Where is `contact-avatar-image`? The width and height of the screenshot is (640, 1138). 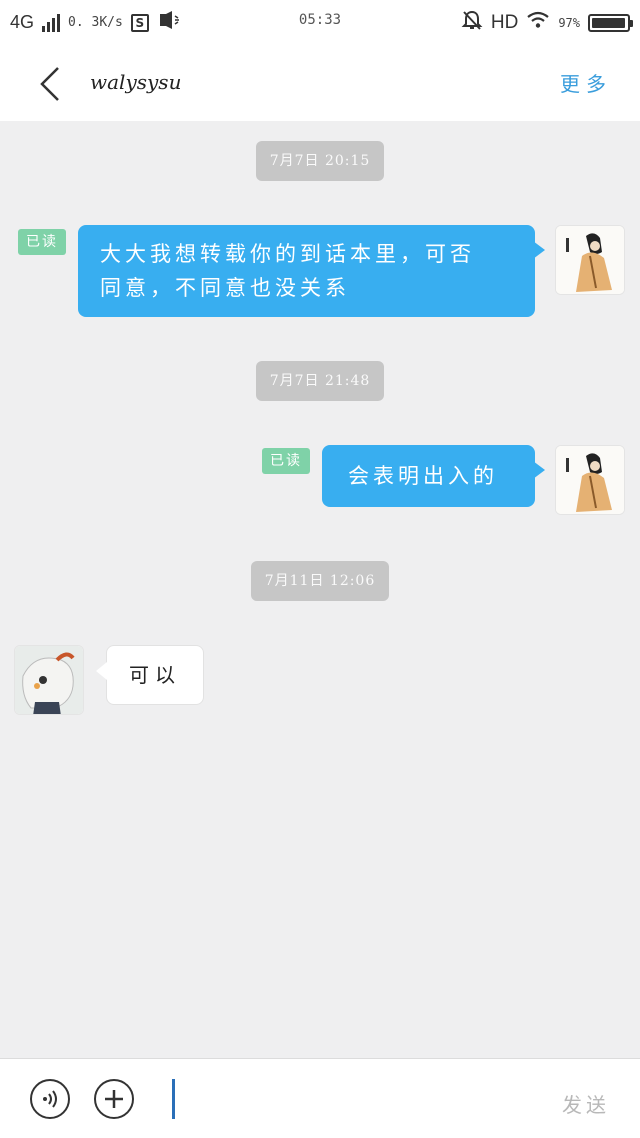
contact-avatar-image is located at coordinates (49, 680).